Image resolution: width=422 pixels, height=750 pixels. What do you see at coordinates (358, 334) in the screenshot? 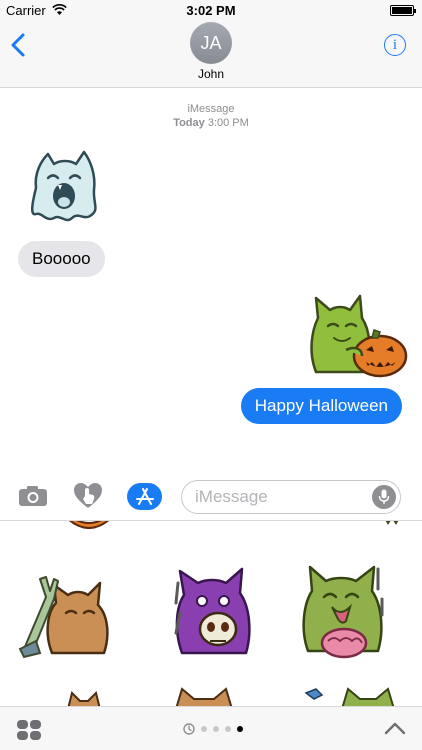
I see `green-cat-pumpkin-sticker` at bounding box center [358, 334].